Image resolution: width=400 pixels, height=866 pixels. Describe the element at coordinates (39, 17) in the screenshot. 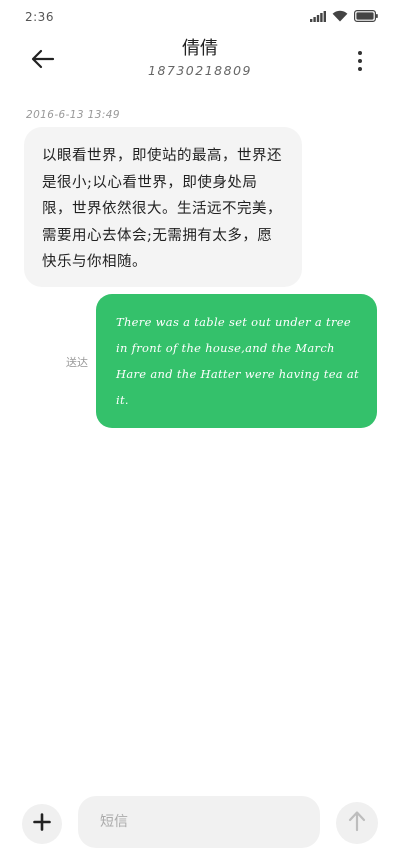

I see `status-time: 2:36` at that location.